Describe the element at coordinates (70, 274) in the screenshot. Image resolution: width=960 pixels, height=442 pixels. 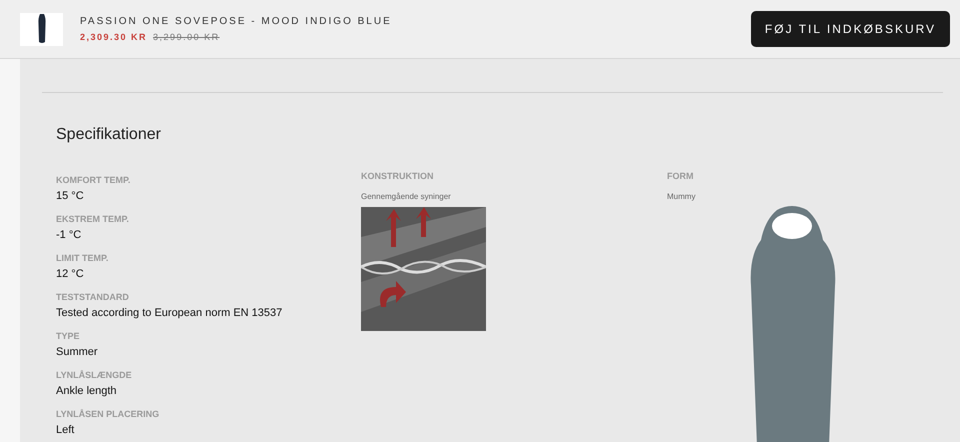
I see `spec-value: 12 °C` at that location.